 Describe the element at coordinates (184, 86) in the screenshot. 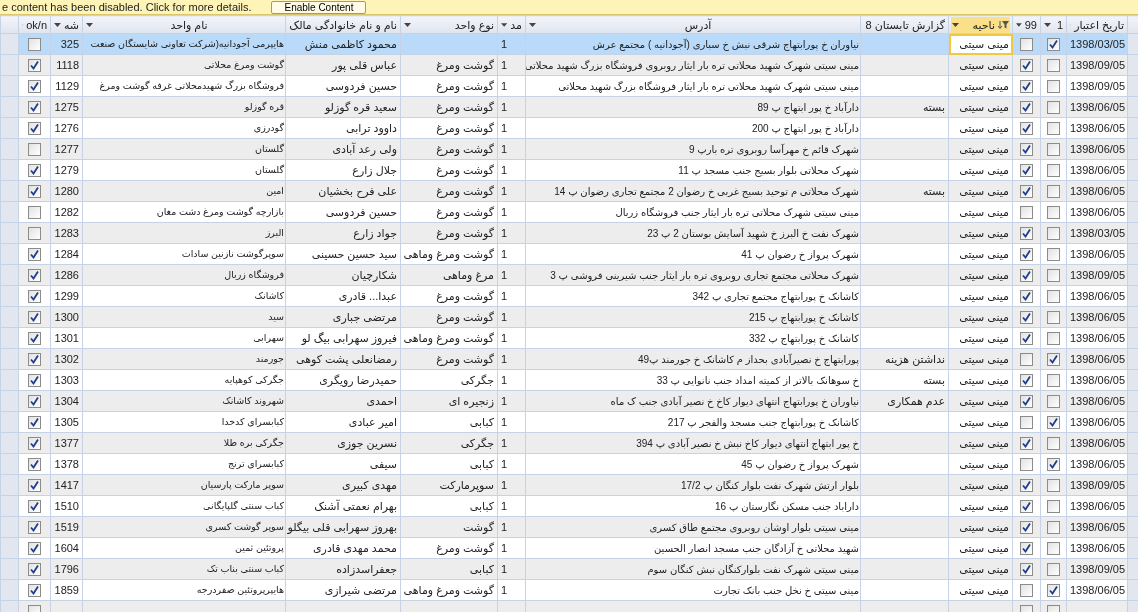

I see `table-cell: فروشگاه بزرگ شهیدمحلاتی غرفه گوشت ومرغ` at that location.